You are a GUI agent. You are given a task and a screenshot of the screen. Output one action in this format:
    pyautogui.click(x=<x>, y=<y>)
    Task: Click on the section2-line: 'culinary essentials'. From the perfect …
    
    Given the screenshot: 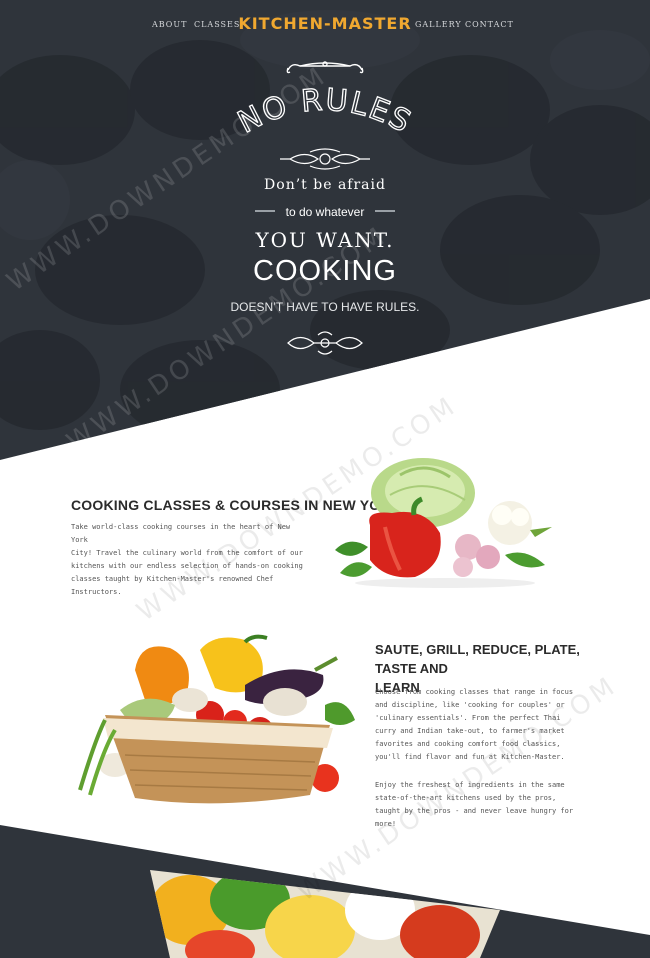 What is the action you would take?
    pyautogui.click(x=468, y=718)
    